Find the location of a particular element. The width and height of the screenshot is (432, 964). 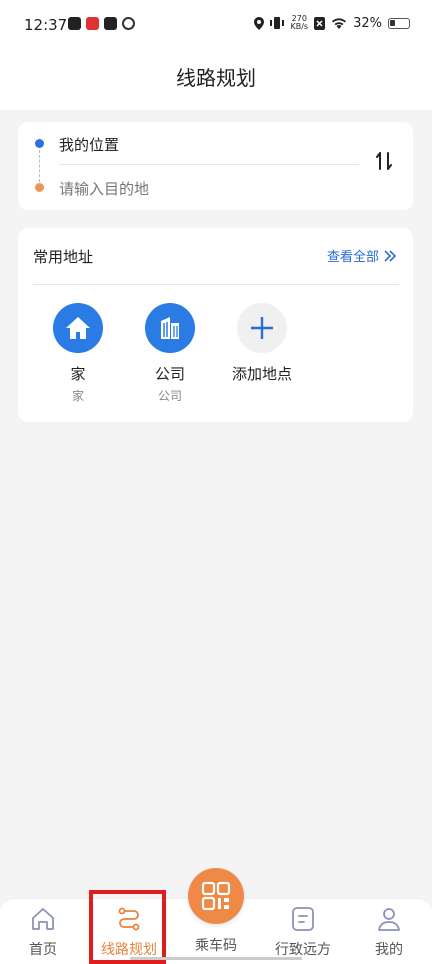

tab-ride-code-label: 乘车码 is located at coordinates (216, 945).